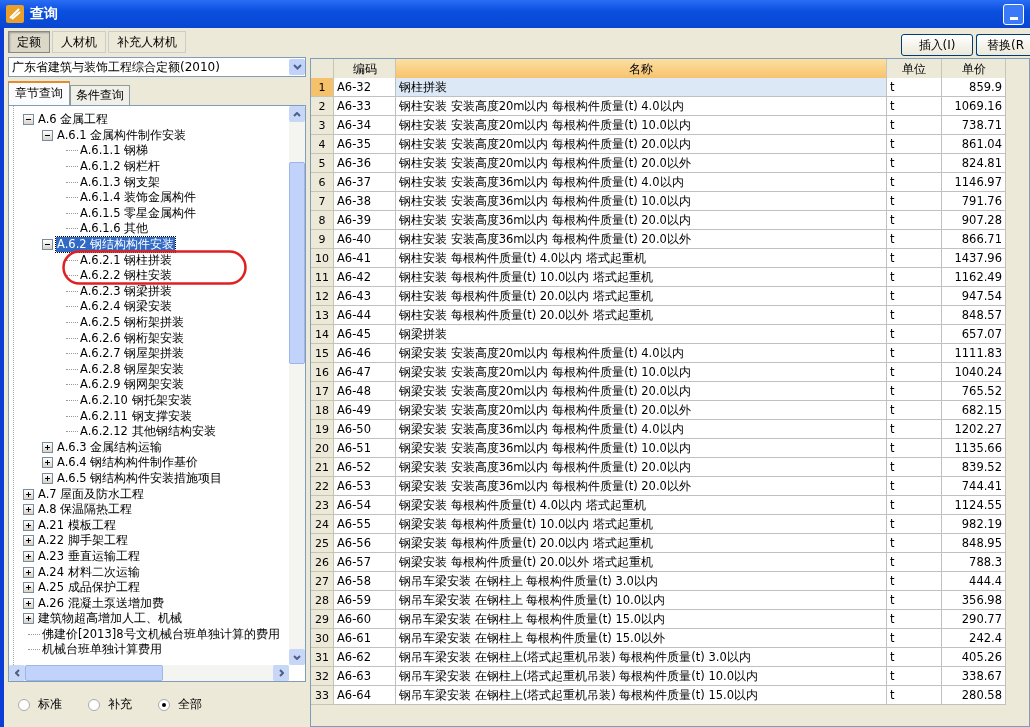  I want to click on table-cell: 钢柱安装 每根构件质量(t) 20.0以内 塔式起重机, so click(641, 296).